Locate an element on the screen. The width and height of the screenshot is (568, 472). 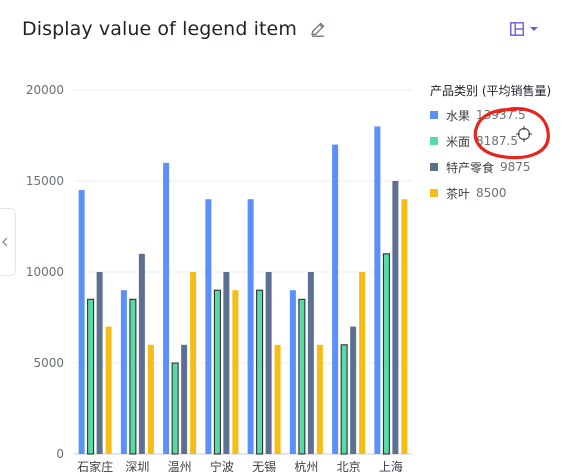
y-tick-label: 5000 is located at coordinates (48, 363).